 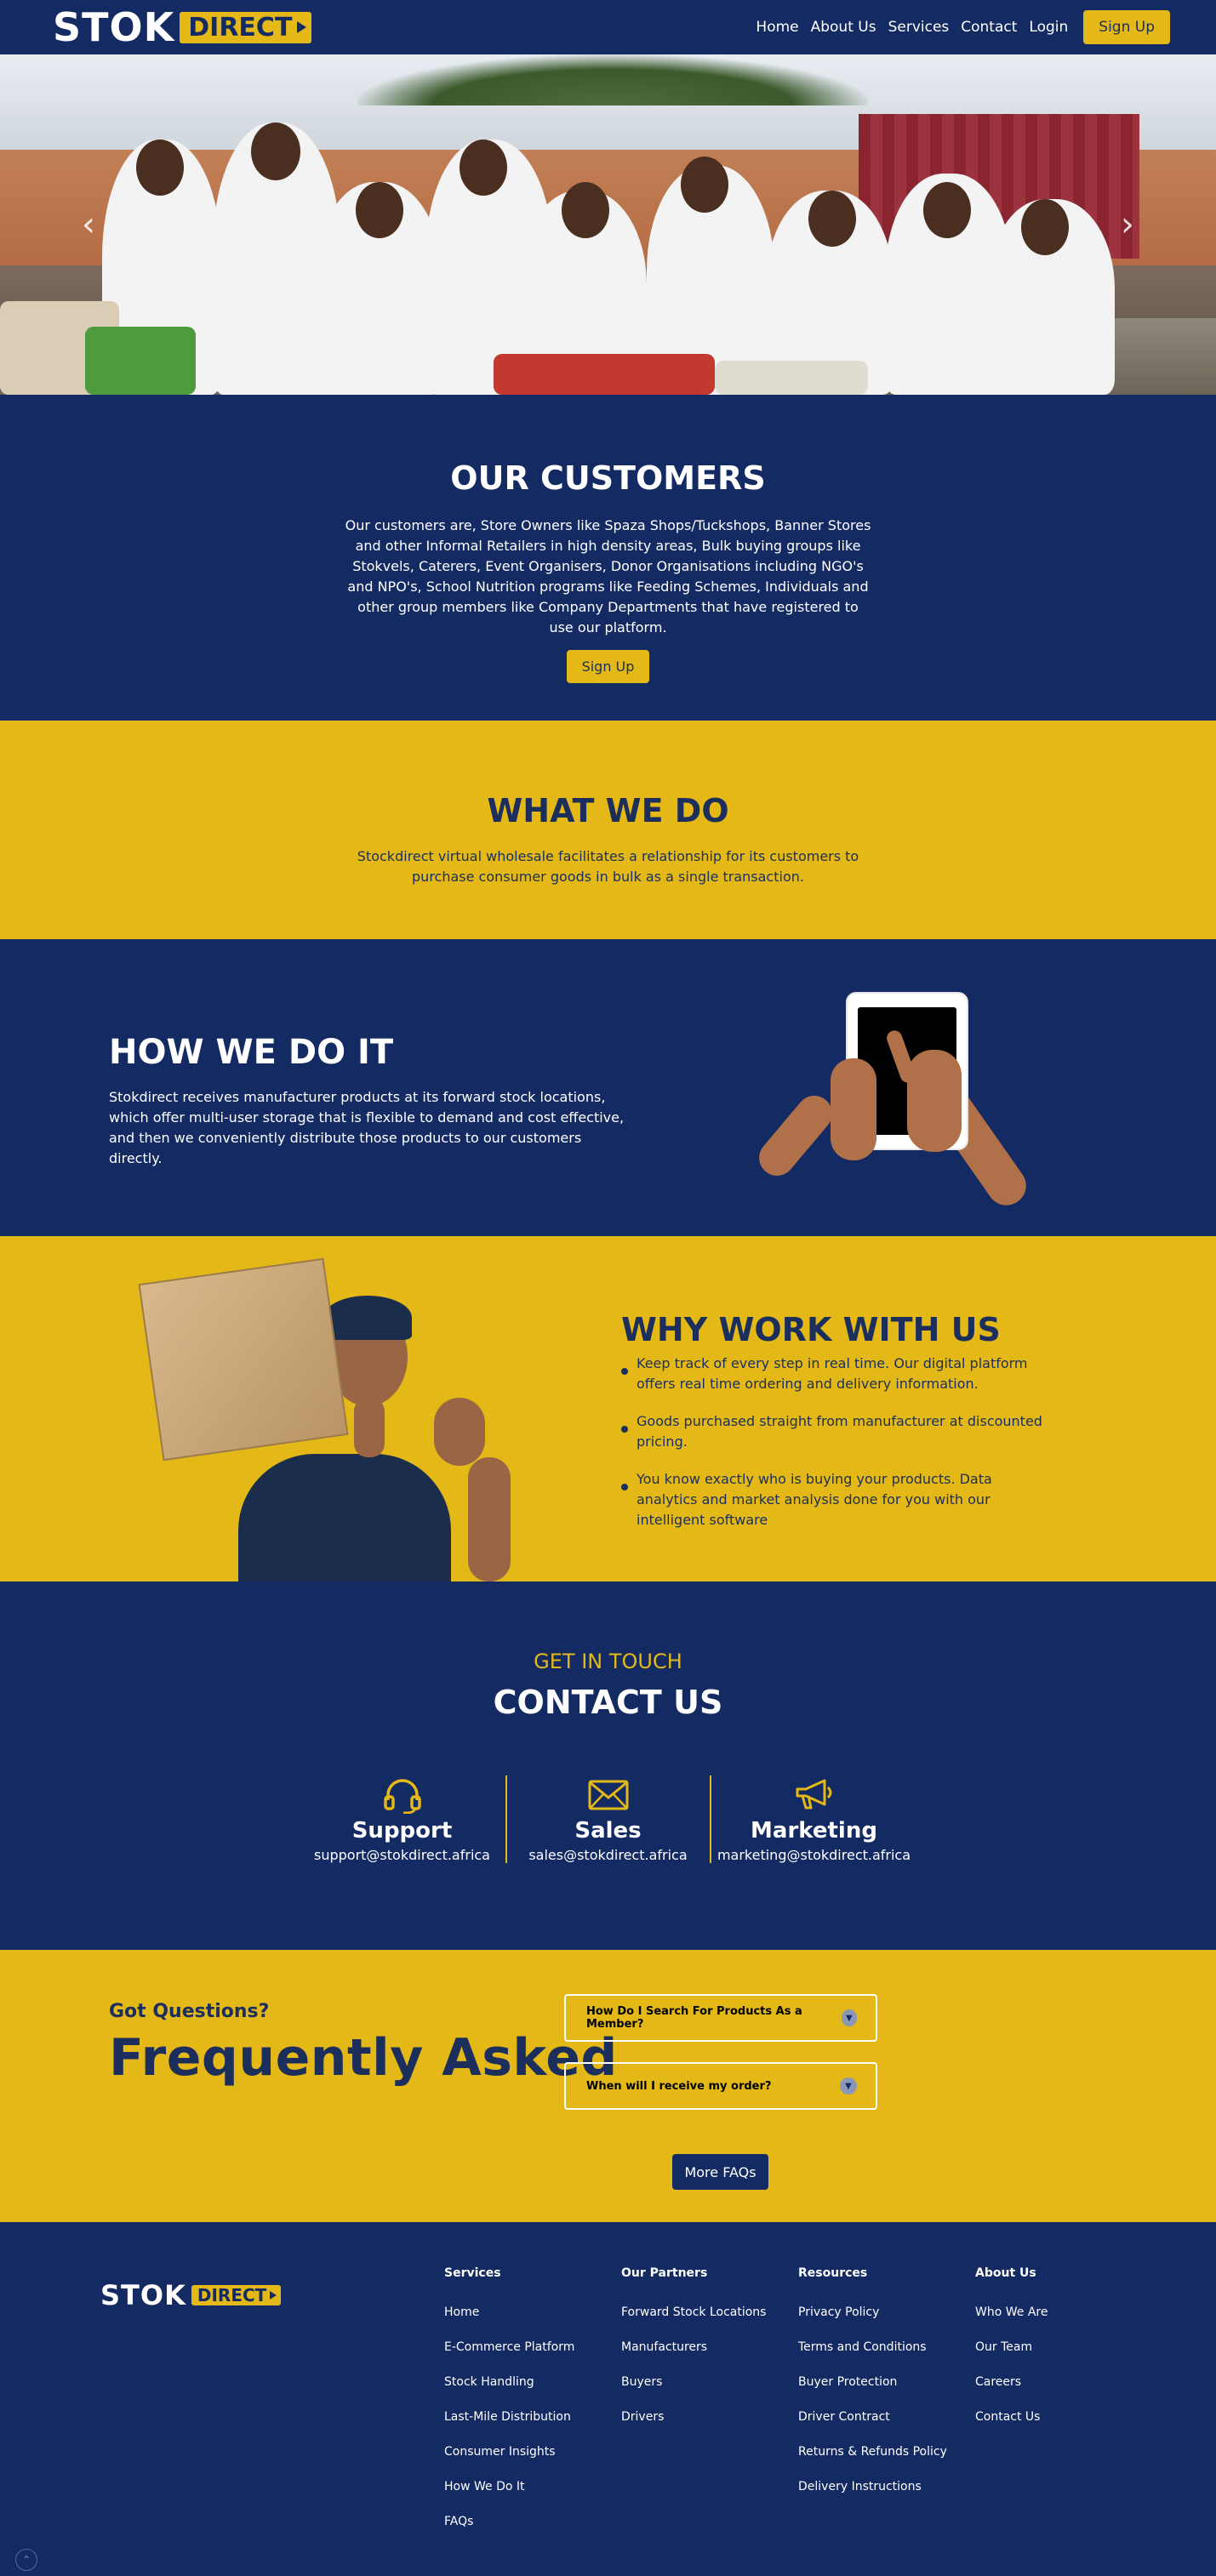 I want to click on contact-card-sales: Sales sales@stokdirect.africa, so click(x=608, y=1819).